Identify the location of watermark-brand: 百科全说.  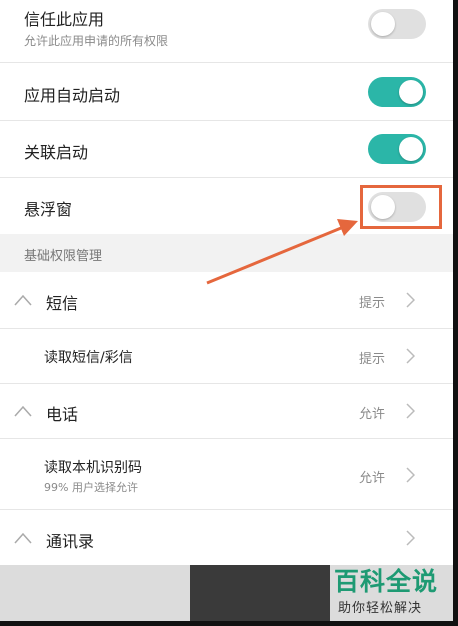
(386, 581).